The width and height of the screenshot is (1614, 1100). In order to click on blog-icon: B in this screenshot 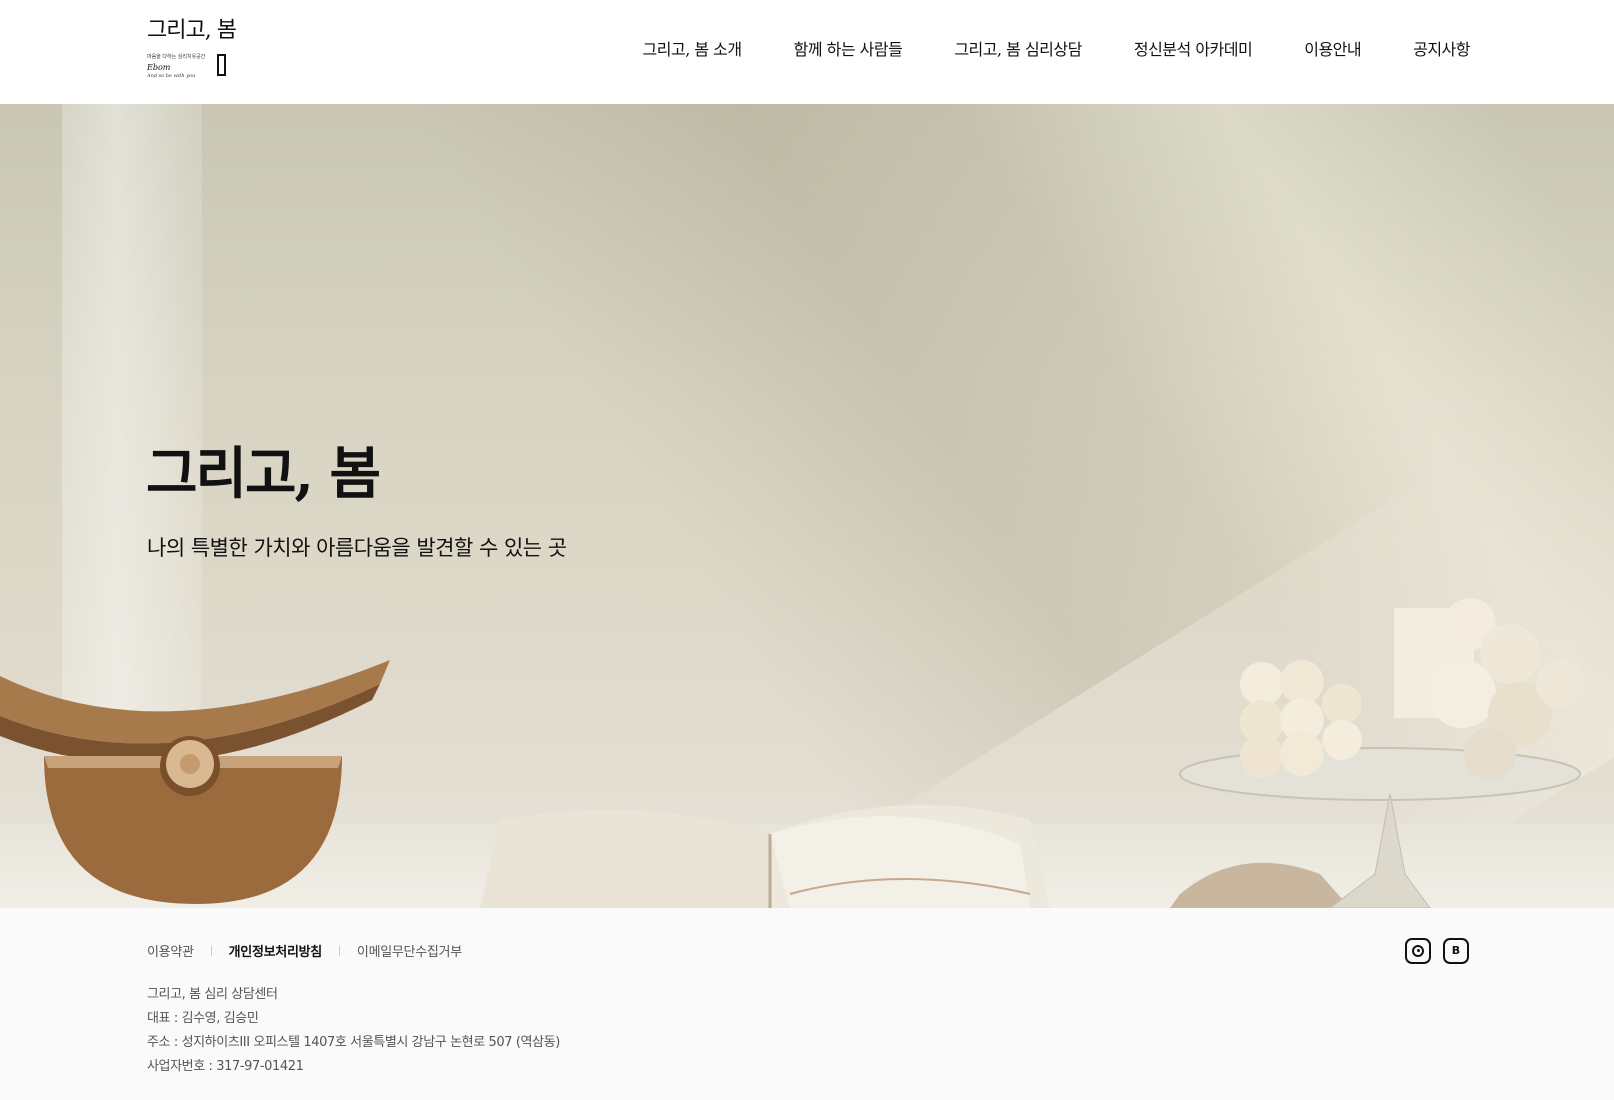, I will do `click(1456, 951)`.